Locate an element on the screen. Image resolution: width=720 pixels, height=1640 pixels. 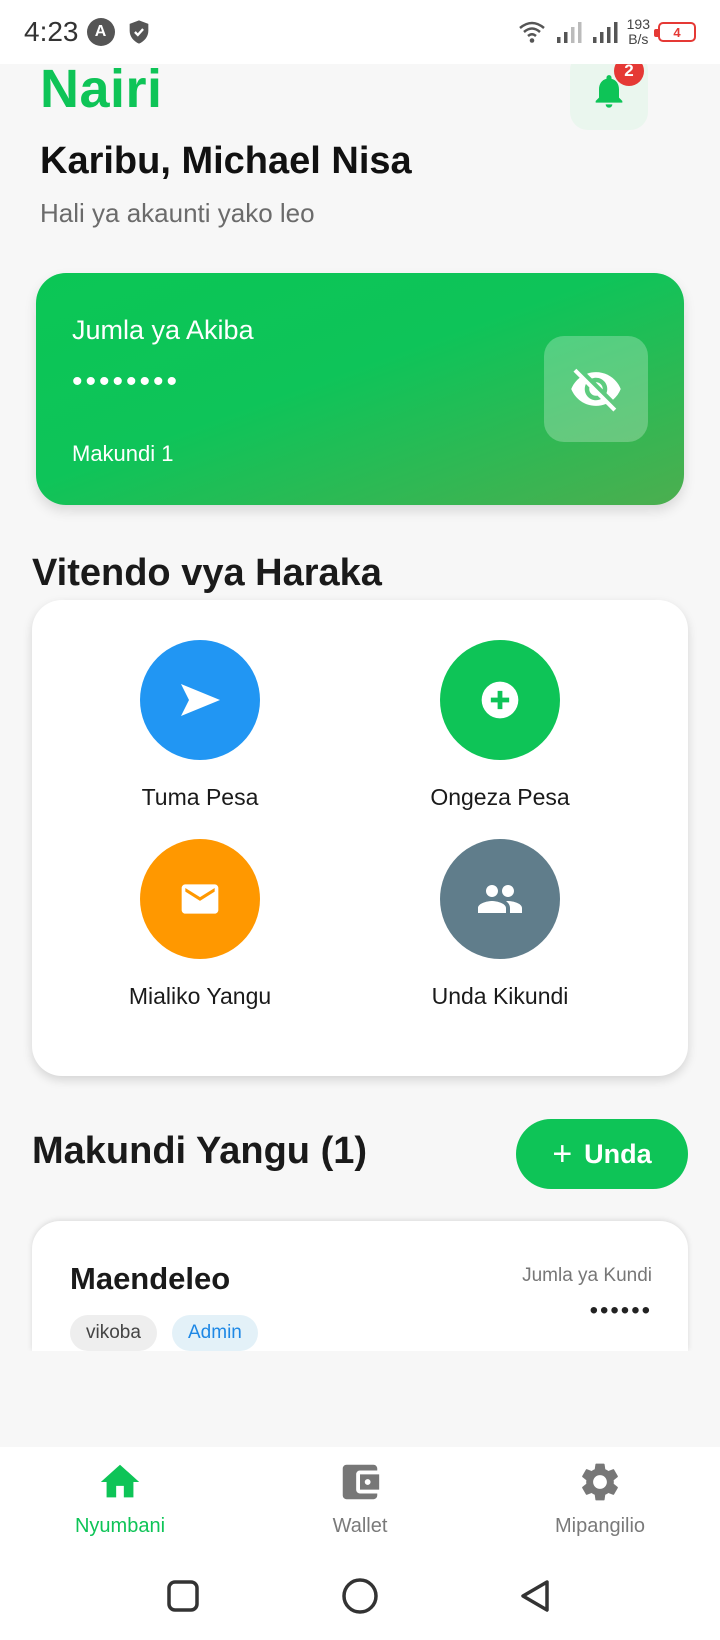
nav-home: Nyumbani is located at coordinates (120, 1498).